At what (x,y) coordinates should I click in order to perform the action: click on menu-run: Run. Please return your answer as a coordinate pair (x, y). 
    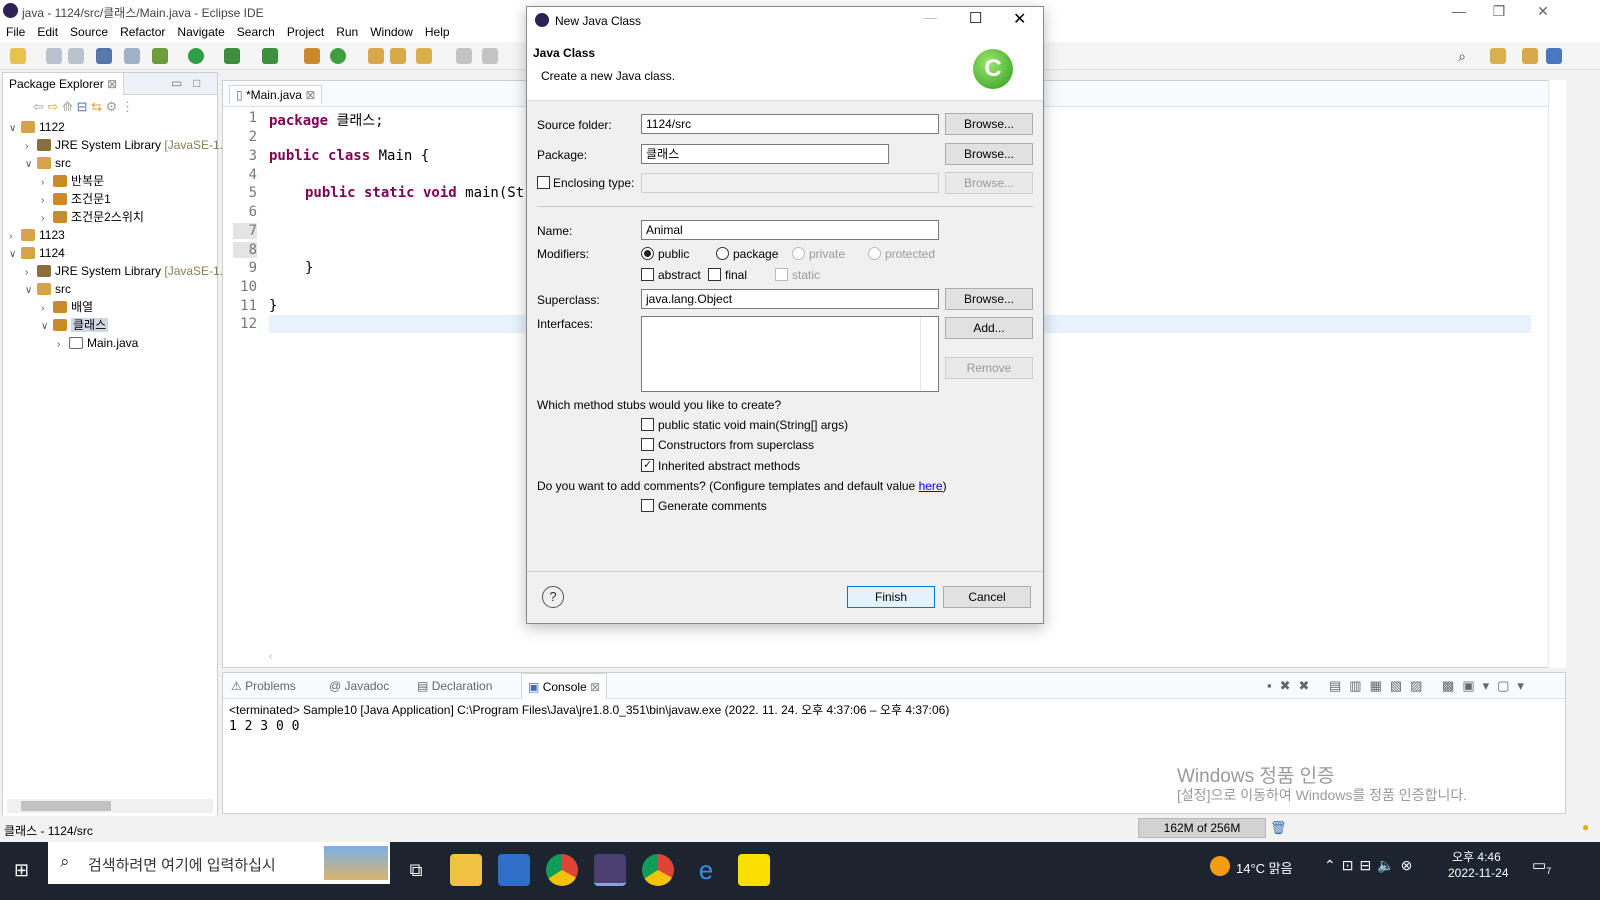
    Looking at the image, I should click on (347, 30).